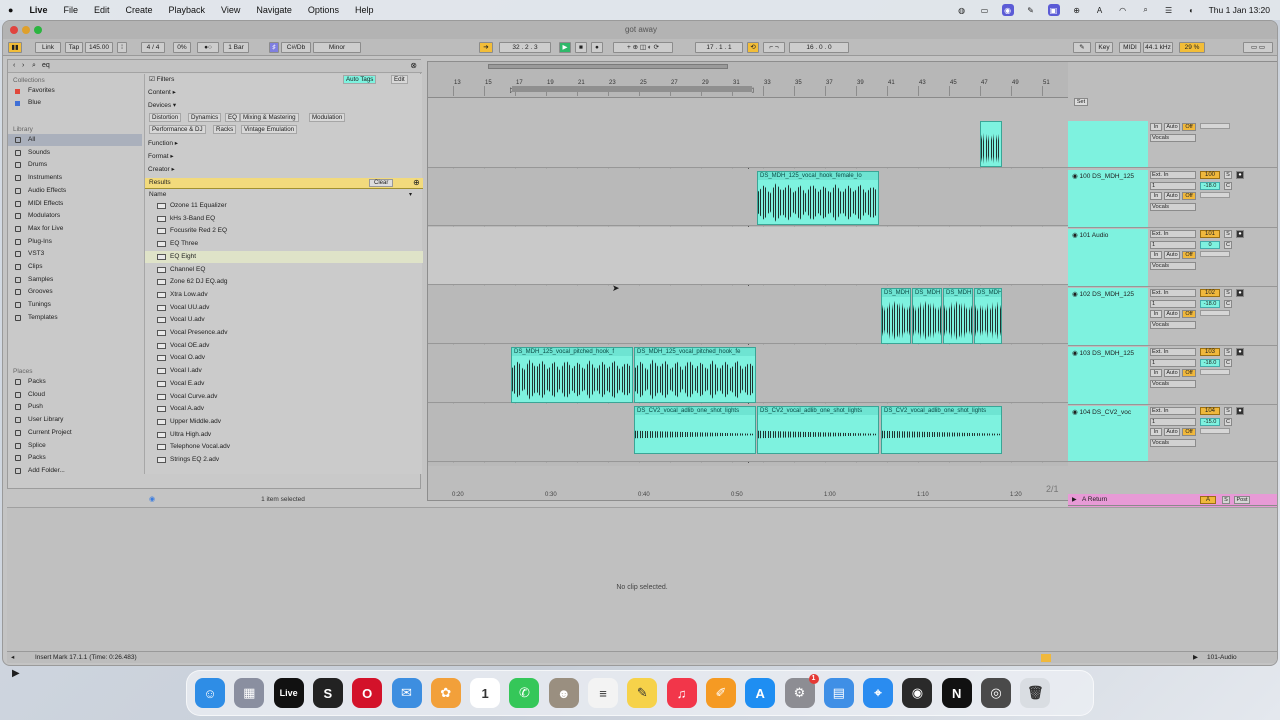 This screenshot has height=720, width=1280. Describe the element at coordinates (1082, 47) in the screenshot. I see `draw-mode-icon: ✎` at that location.